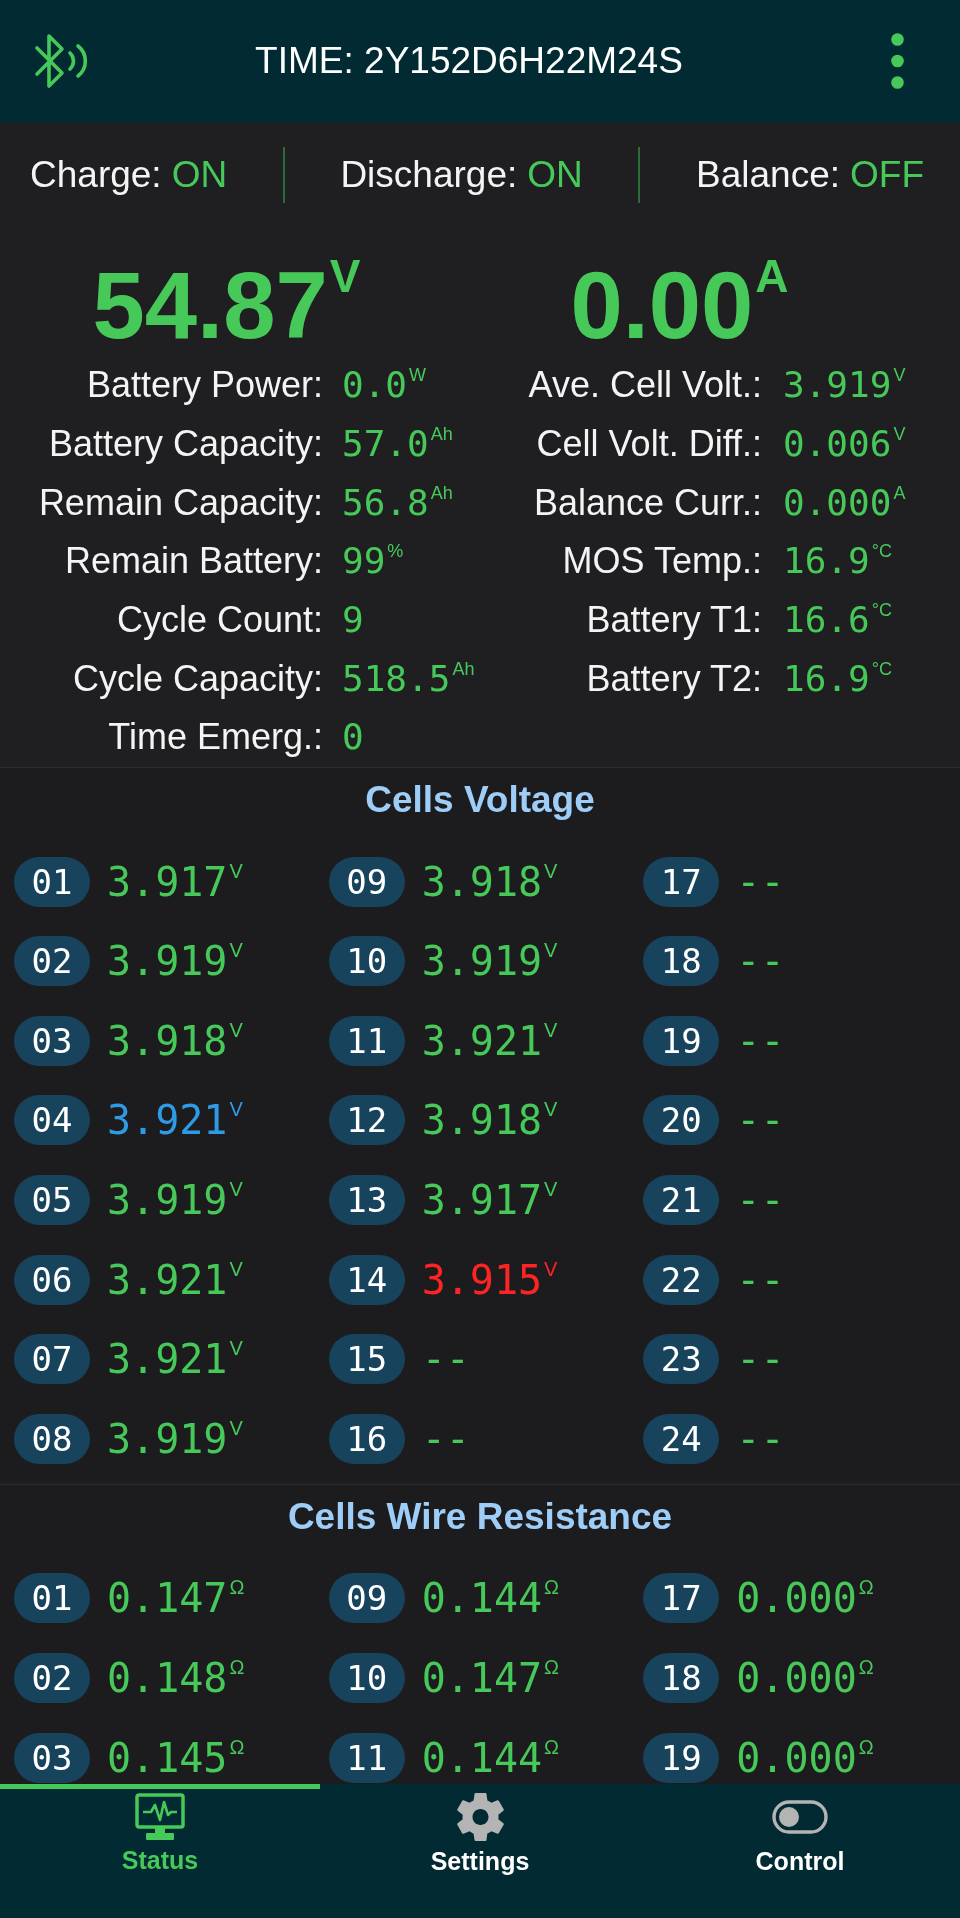 This screenshot has width=960, height=1918. I want to click on stat-value: 0.0$^{W}$, so click(384, 385).